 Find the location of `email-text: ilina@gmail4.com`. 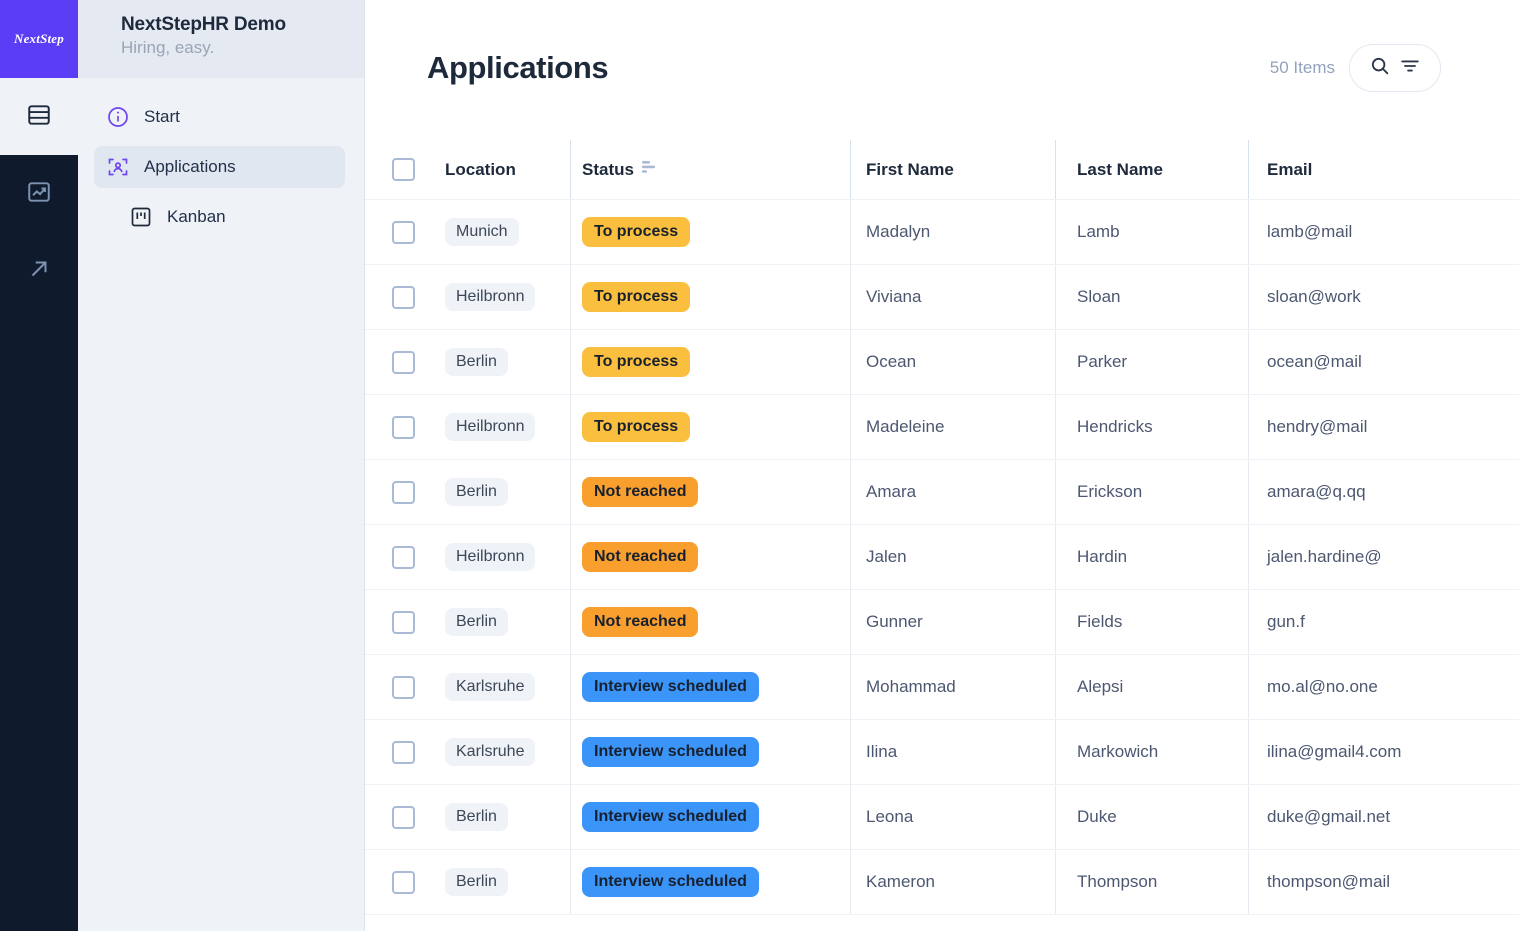

email-text: ilina@gmail4.com is located at coordinates (1334, 751).